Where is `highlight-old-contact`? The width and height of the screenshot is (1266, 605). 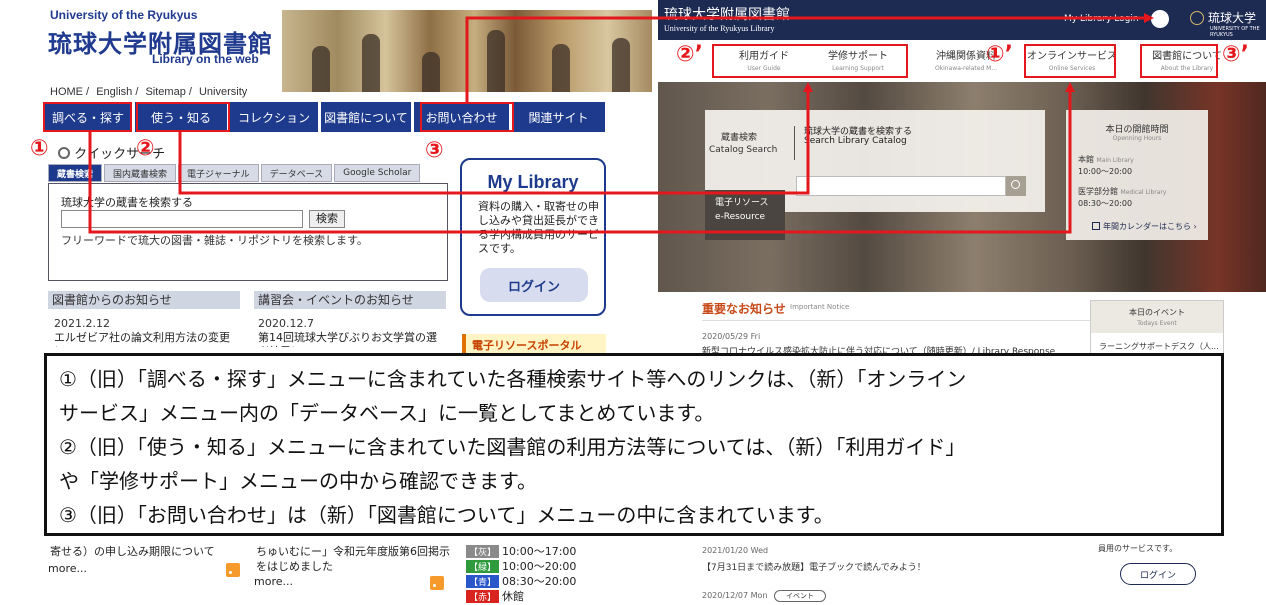
highlight-old-contact is located at coordinates (467, 117).